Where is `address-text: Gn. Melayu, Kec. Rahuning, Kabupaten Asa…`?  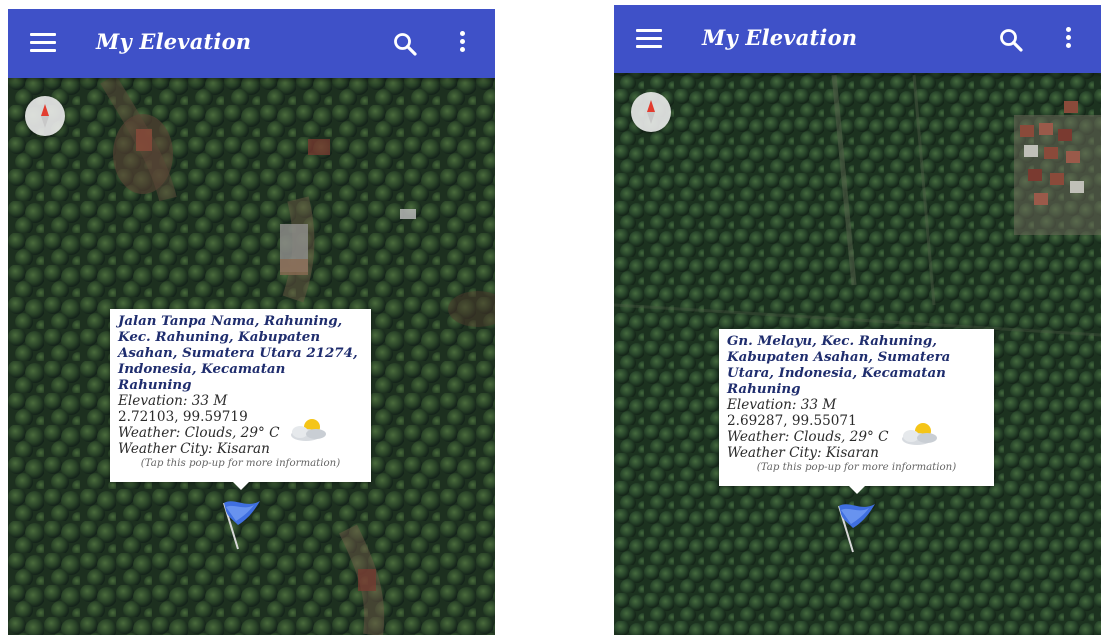 address-text: Gn. Melayu, Kec. Rahuning, Kabupaten Asa… is located at coordinates (839, 365).